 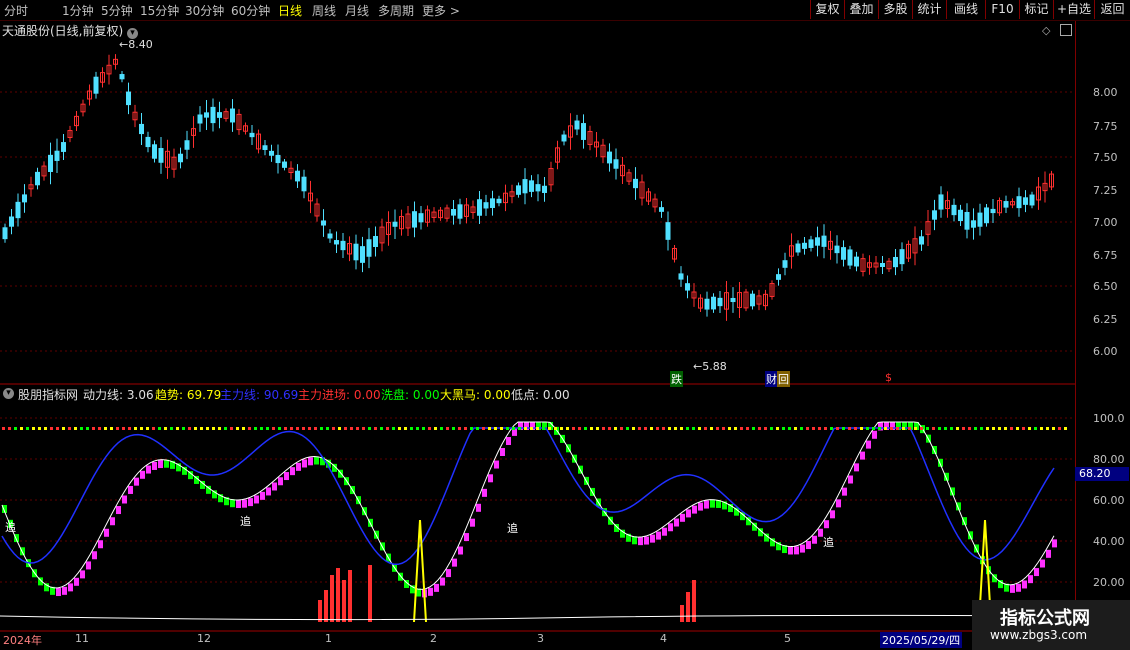 What do you see at coordinates (204, 395) in the screenshot?
I see `ind-value: 69.79` at bounding box center [204, 395].